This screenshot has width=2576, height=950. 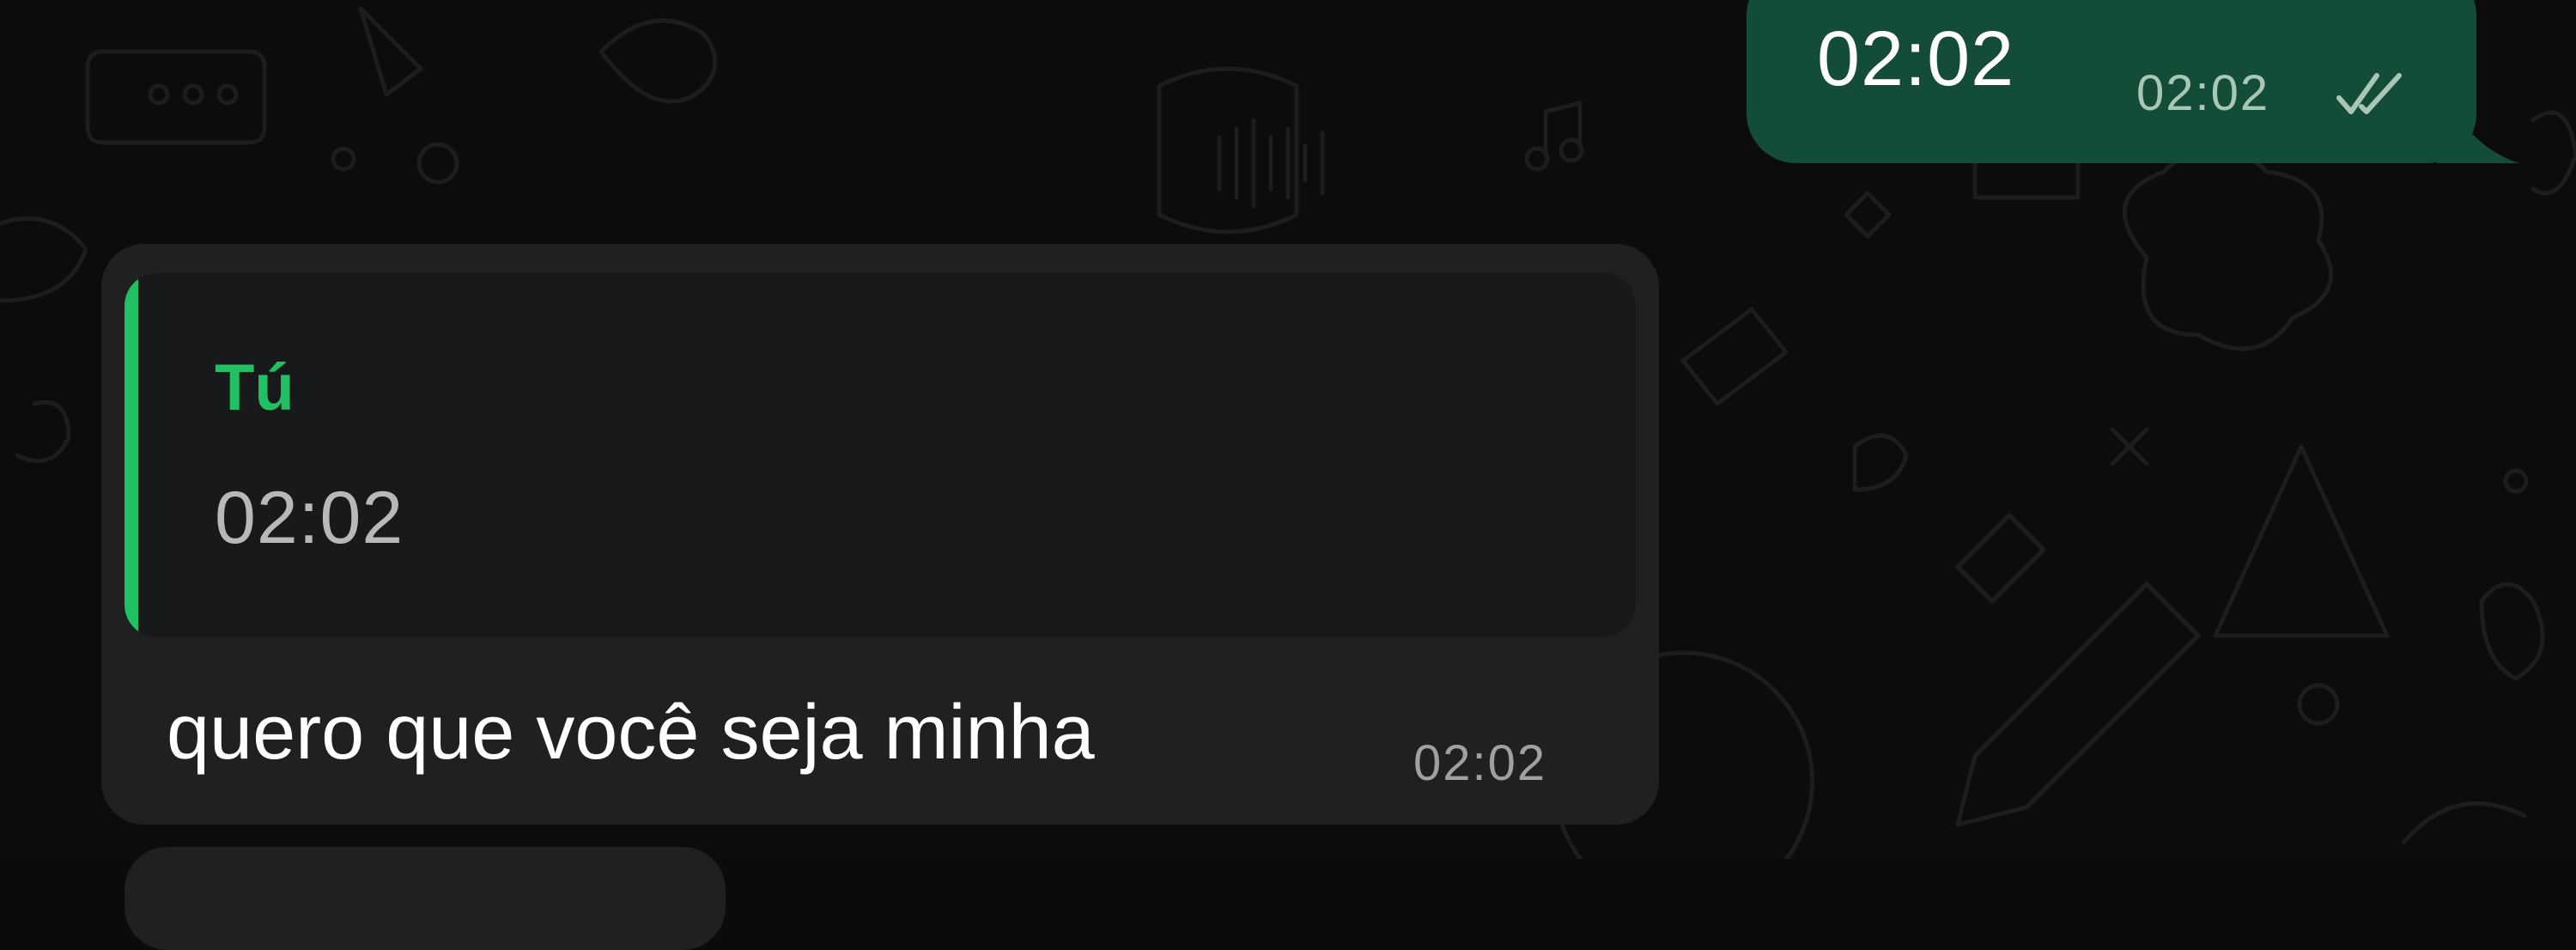 I want to click on outgoing-message-text: 02:02, so click(x=1916, y=59).